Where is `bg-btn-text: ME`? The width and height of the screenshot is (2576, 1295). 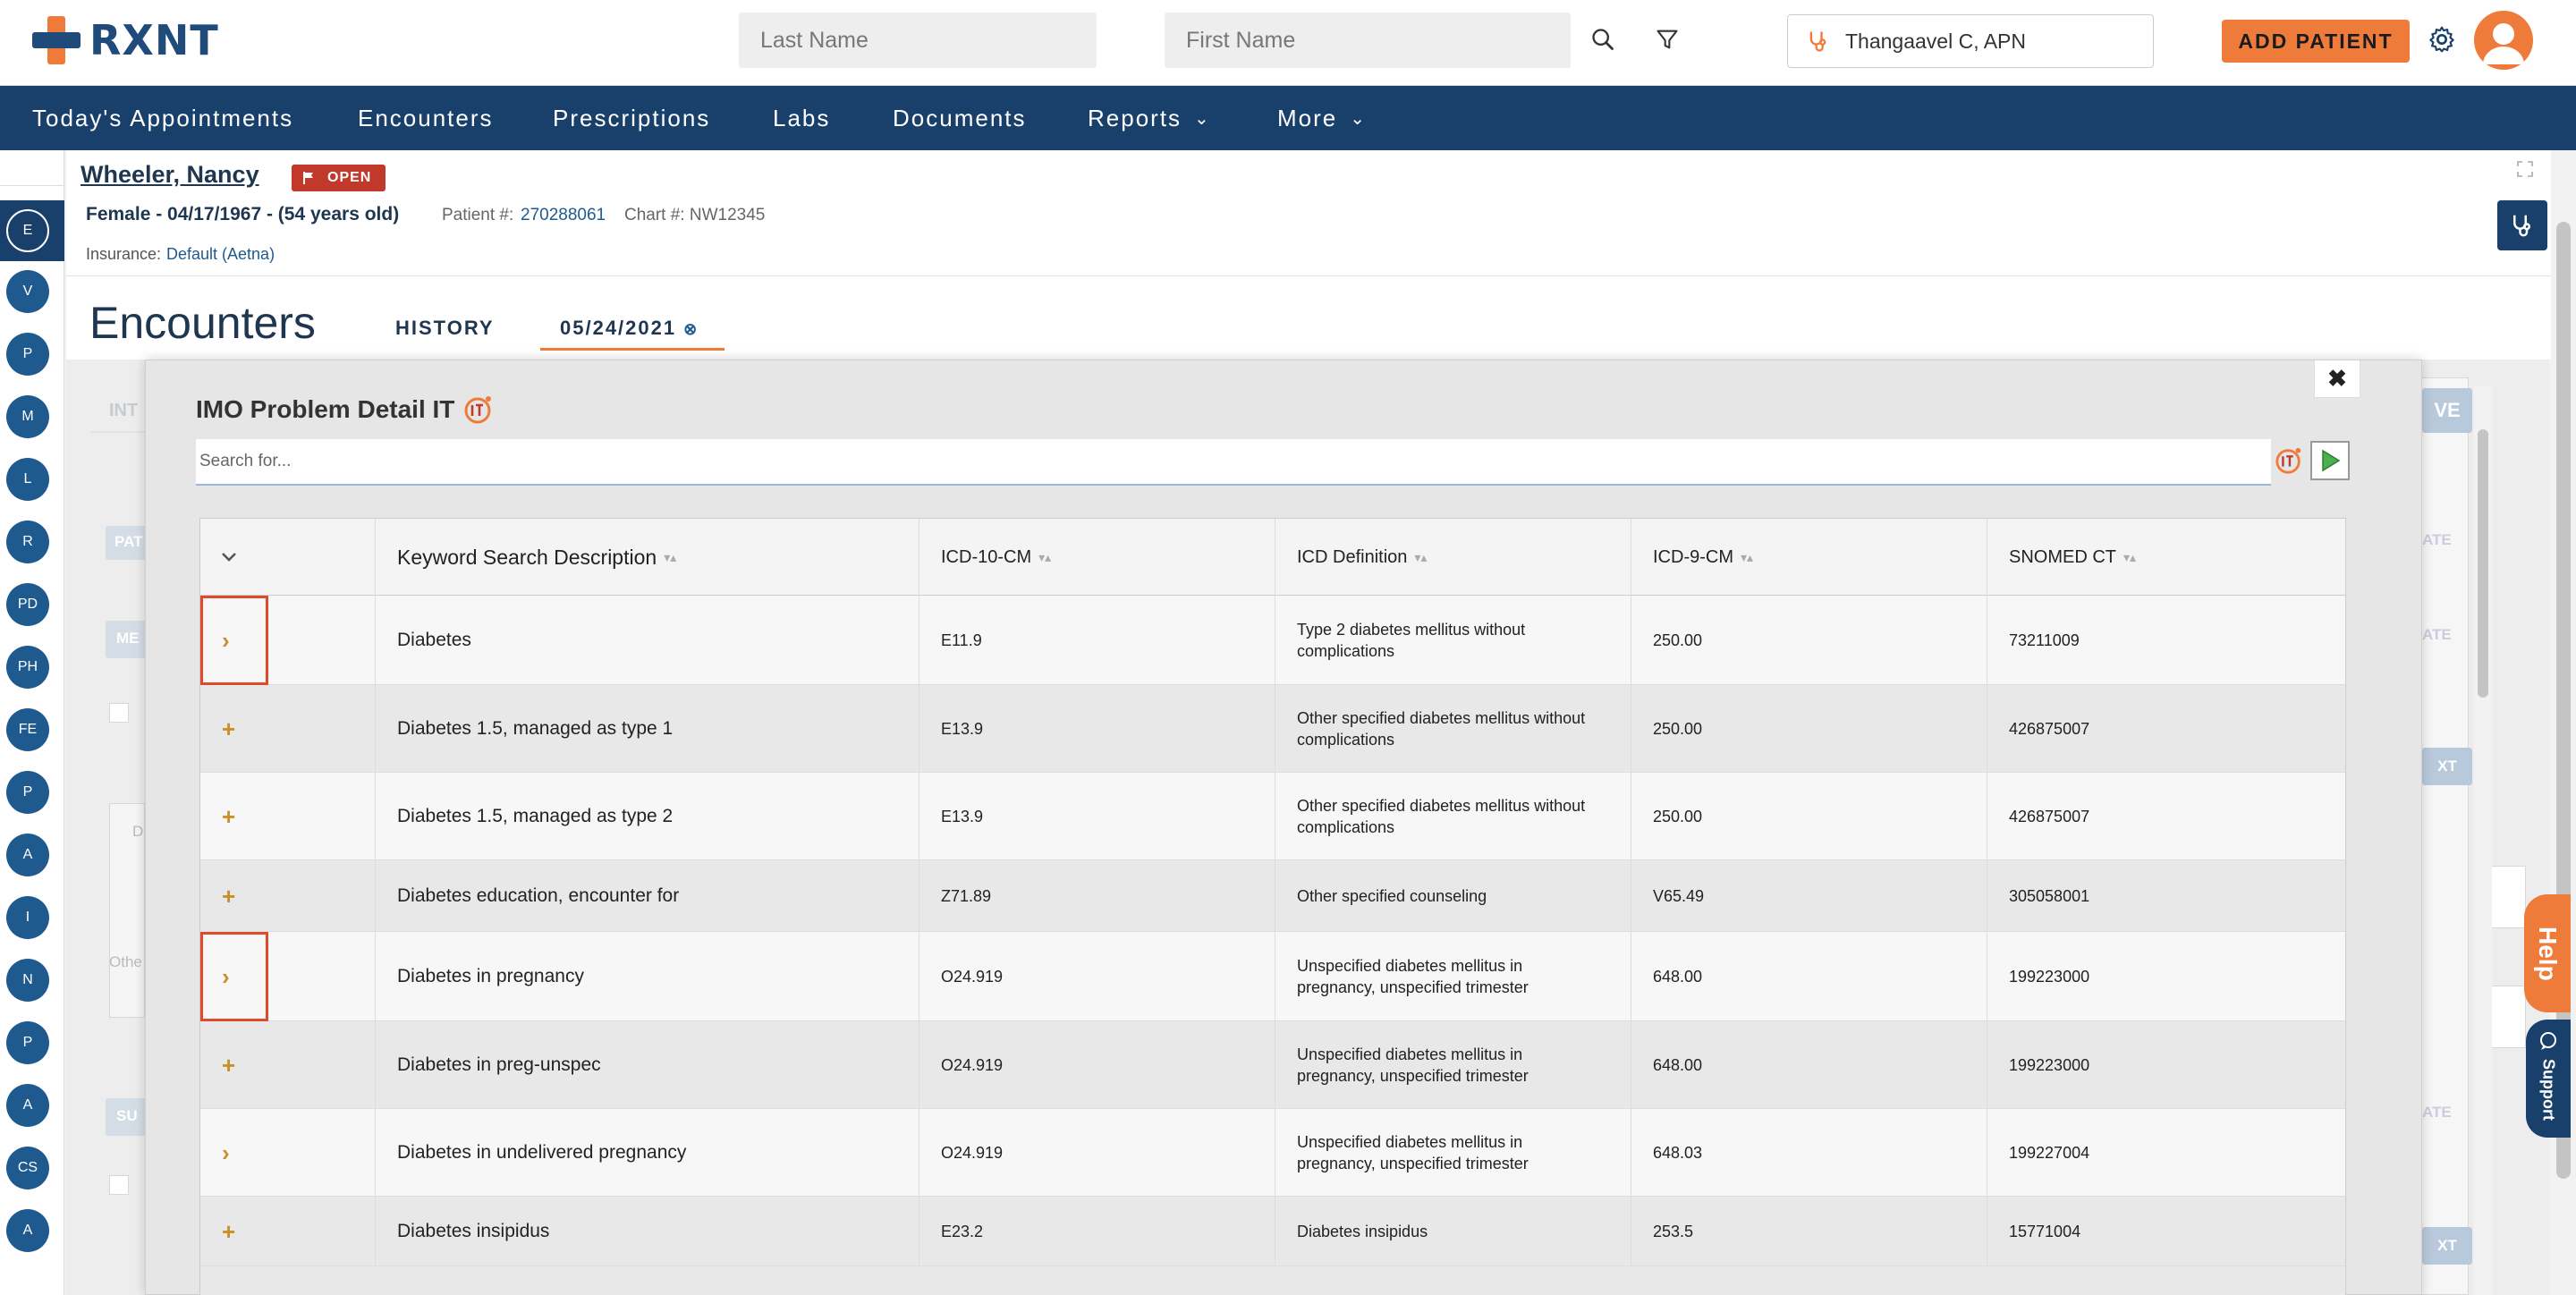 bg-btn-text: ME is located at coordinates (128, 638).